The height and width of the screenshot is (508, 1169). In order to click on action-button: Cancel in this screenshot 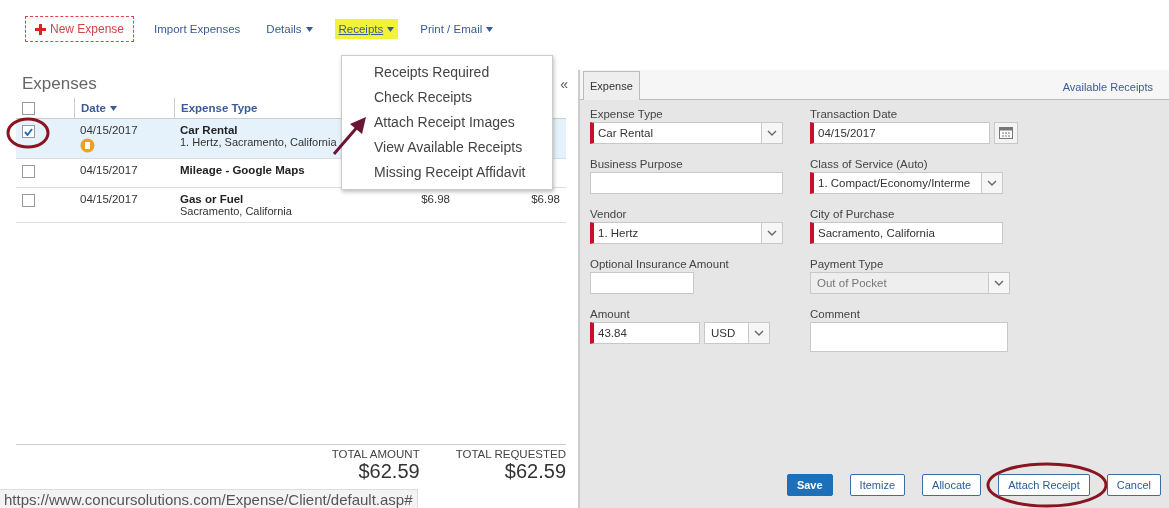, I will do `click(1133, 485)`.